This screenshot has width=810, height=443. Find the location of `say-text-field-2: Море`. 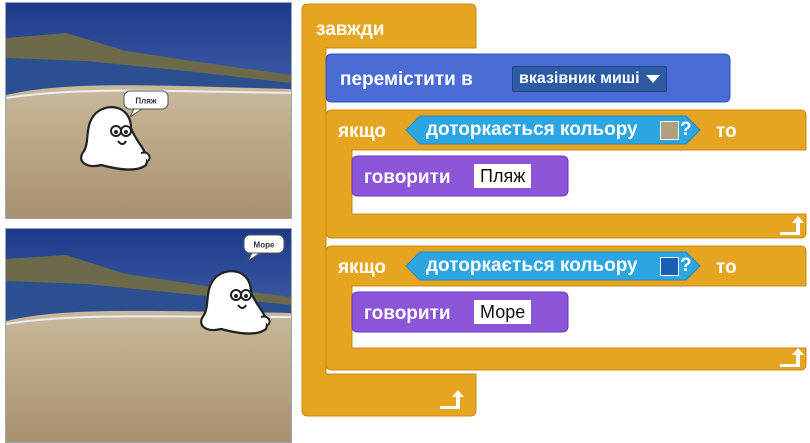

say-text-field-2: Море is located at coordinates (503, 312).